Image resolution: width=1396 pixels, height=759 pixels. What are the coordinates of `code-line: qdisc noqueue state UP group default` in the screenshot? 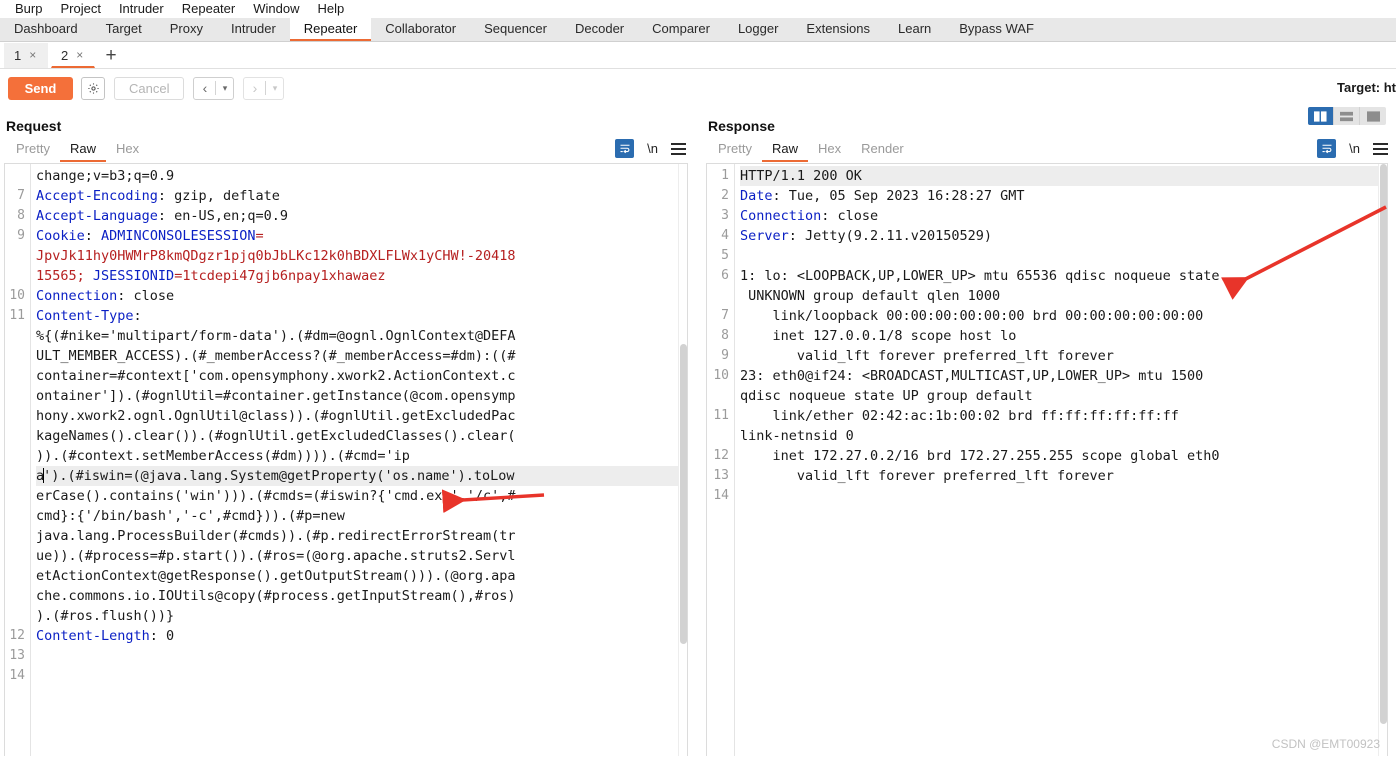 It's located at (1063, 396).